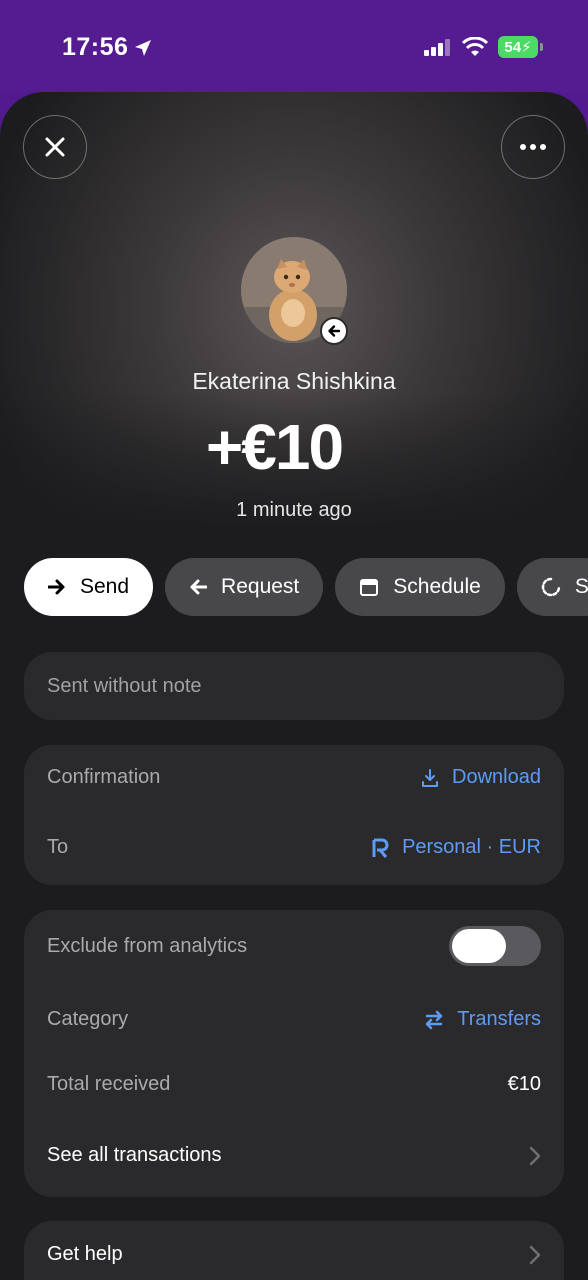  Describe the element at coordinates (434, 1019) in the screenshot. I see `transfer-arrows-icon` at that location.